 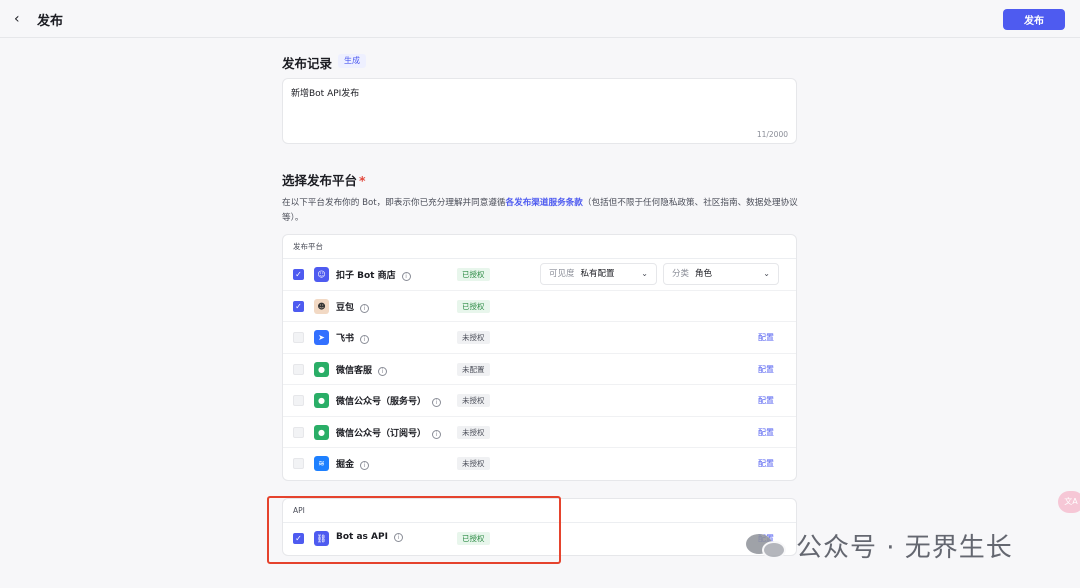 What do you see at coordinates (772, 134) in the screenshot?
I see `char-count: 11/2000` at bounding box center [772, 134].